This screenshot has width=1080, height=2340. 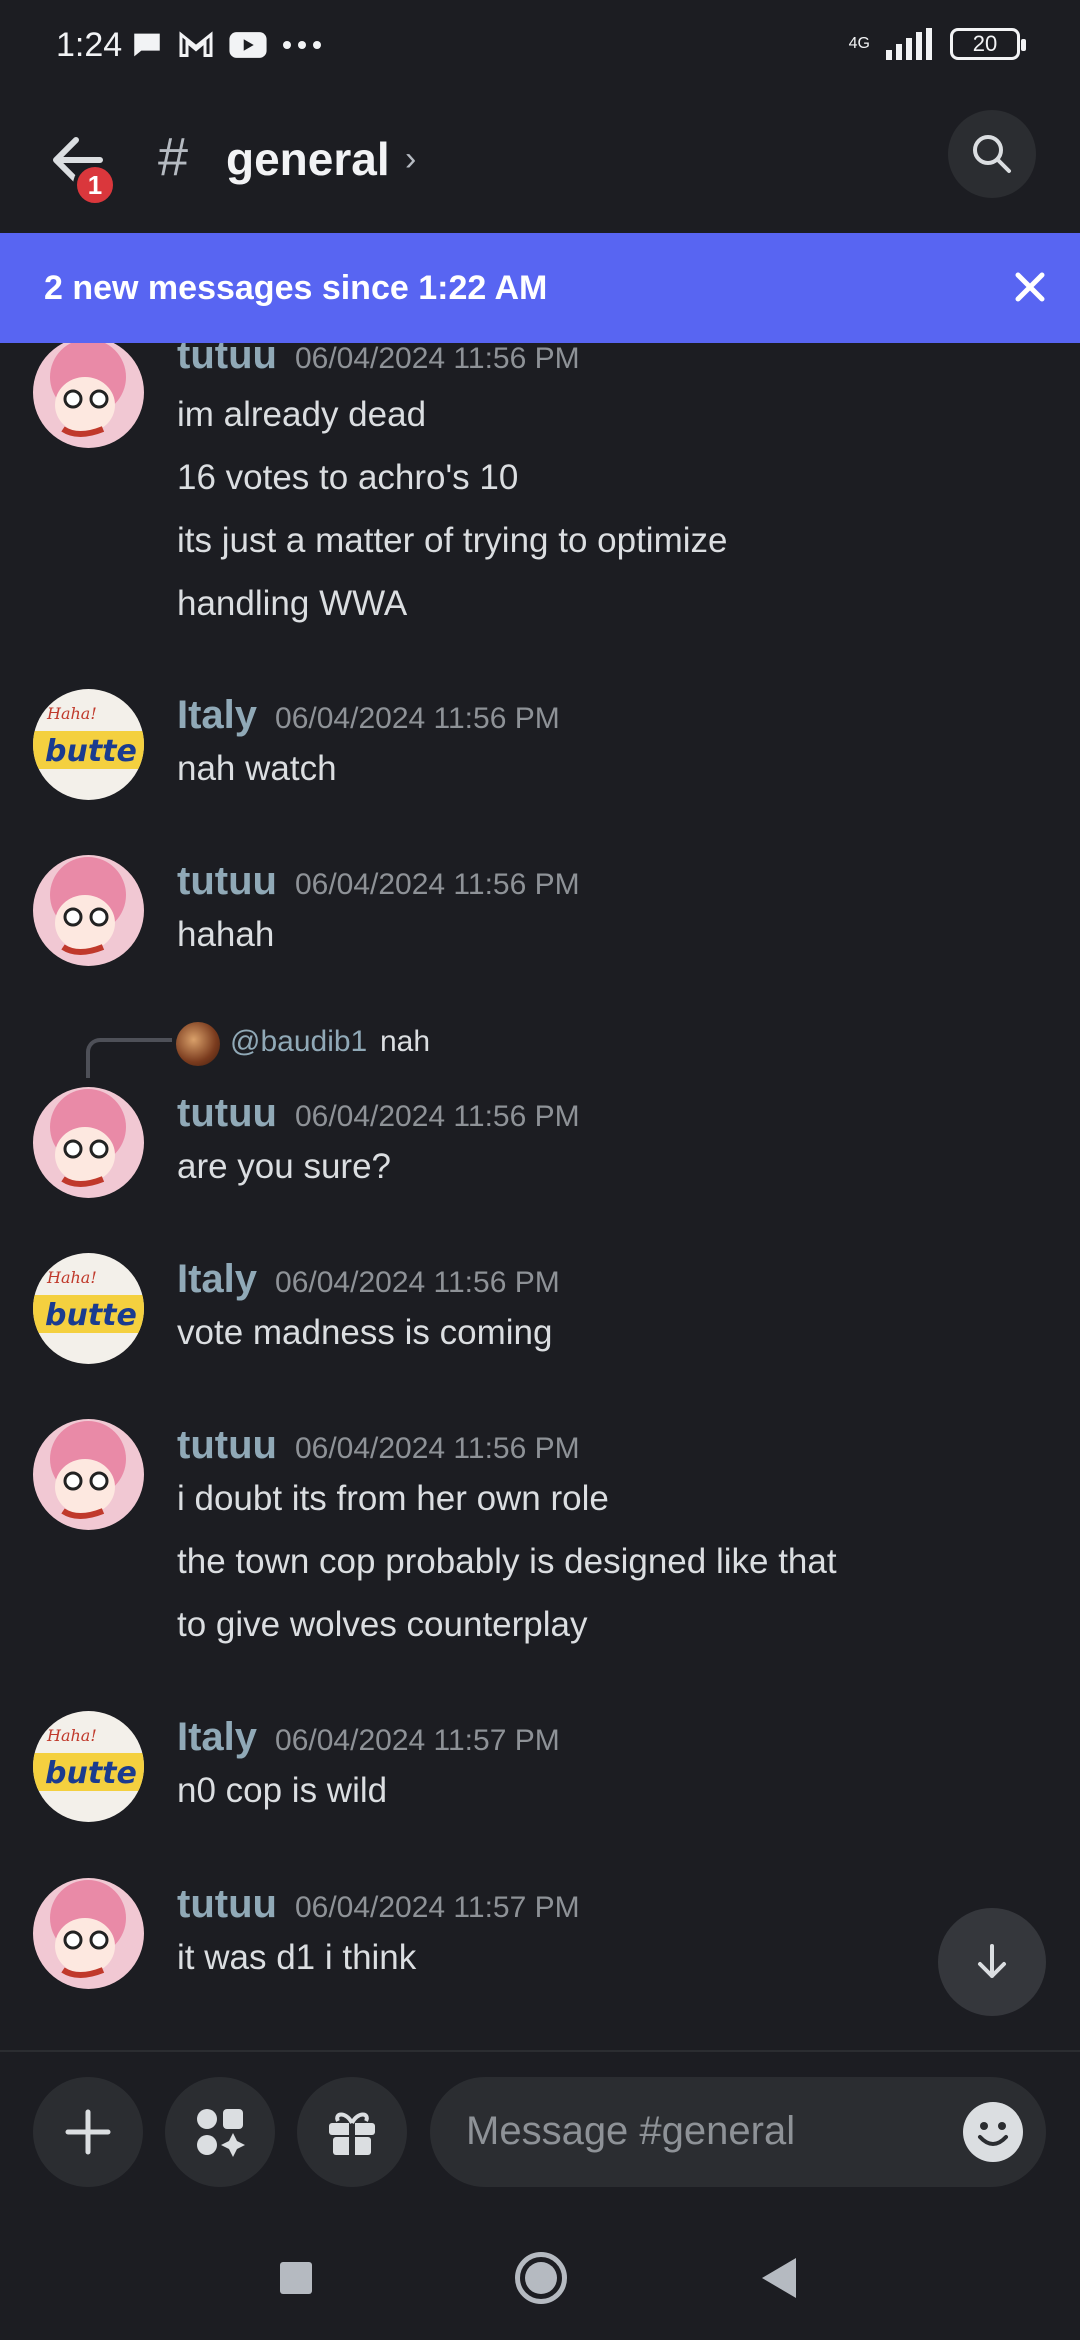 I want to click on search-icon, so click(x=992, y=154).